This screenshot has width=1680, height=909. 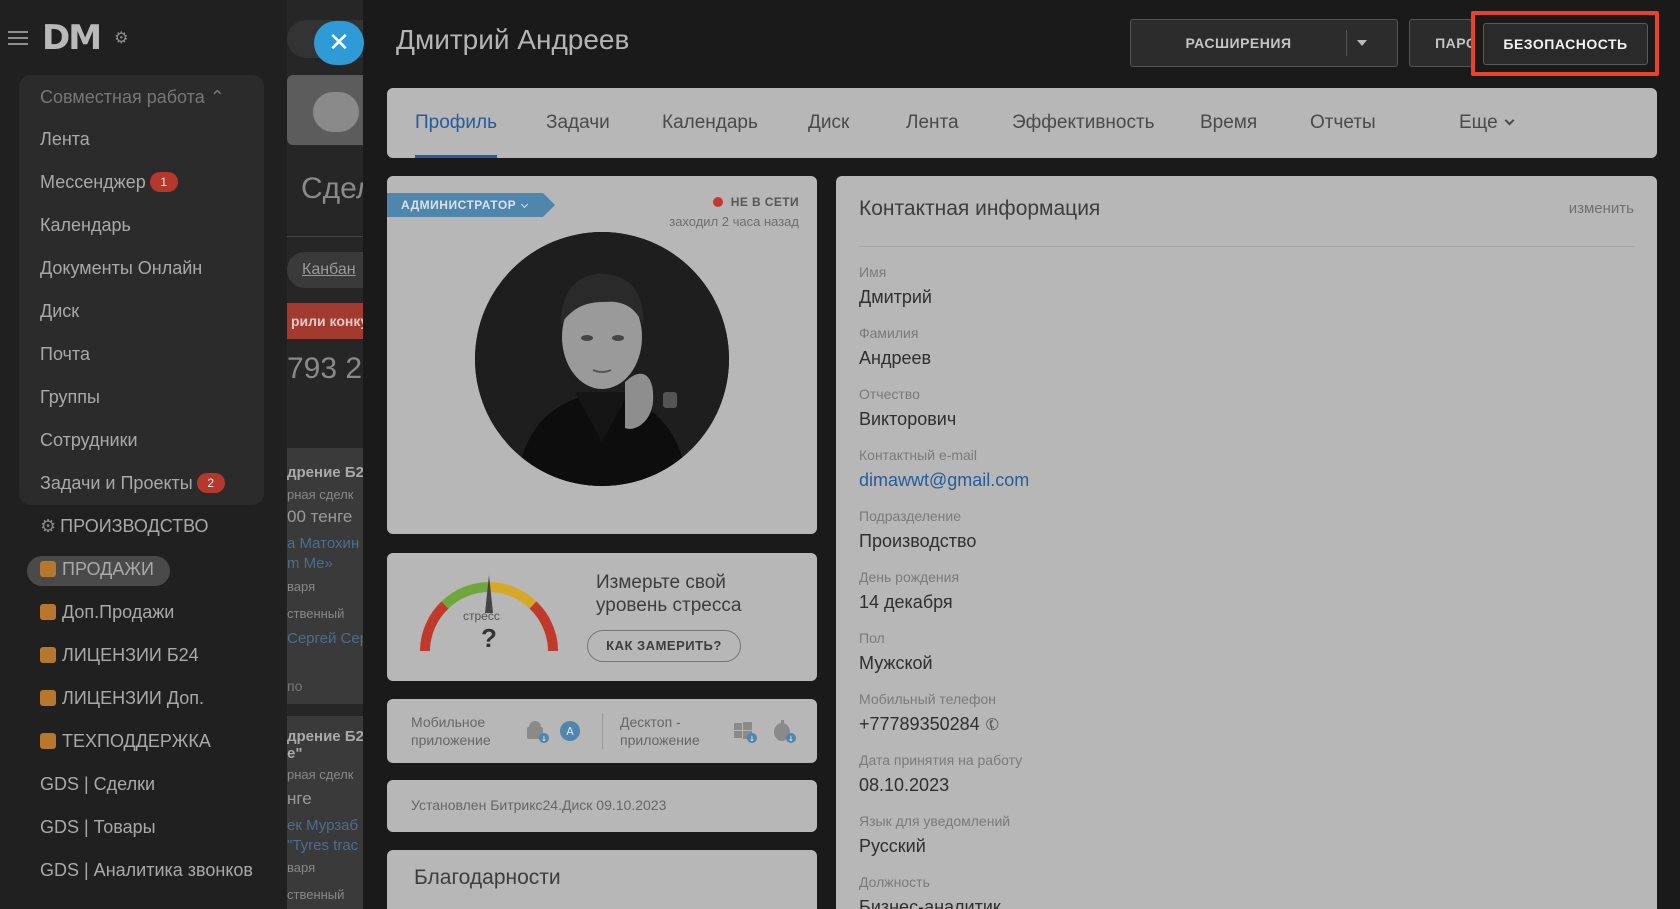 What do you see at coordinates (710, 123) in the screenshot?
I see `tab-calendar: Календарь` at bounding box center [710, 123].